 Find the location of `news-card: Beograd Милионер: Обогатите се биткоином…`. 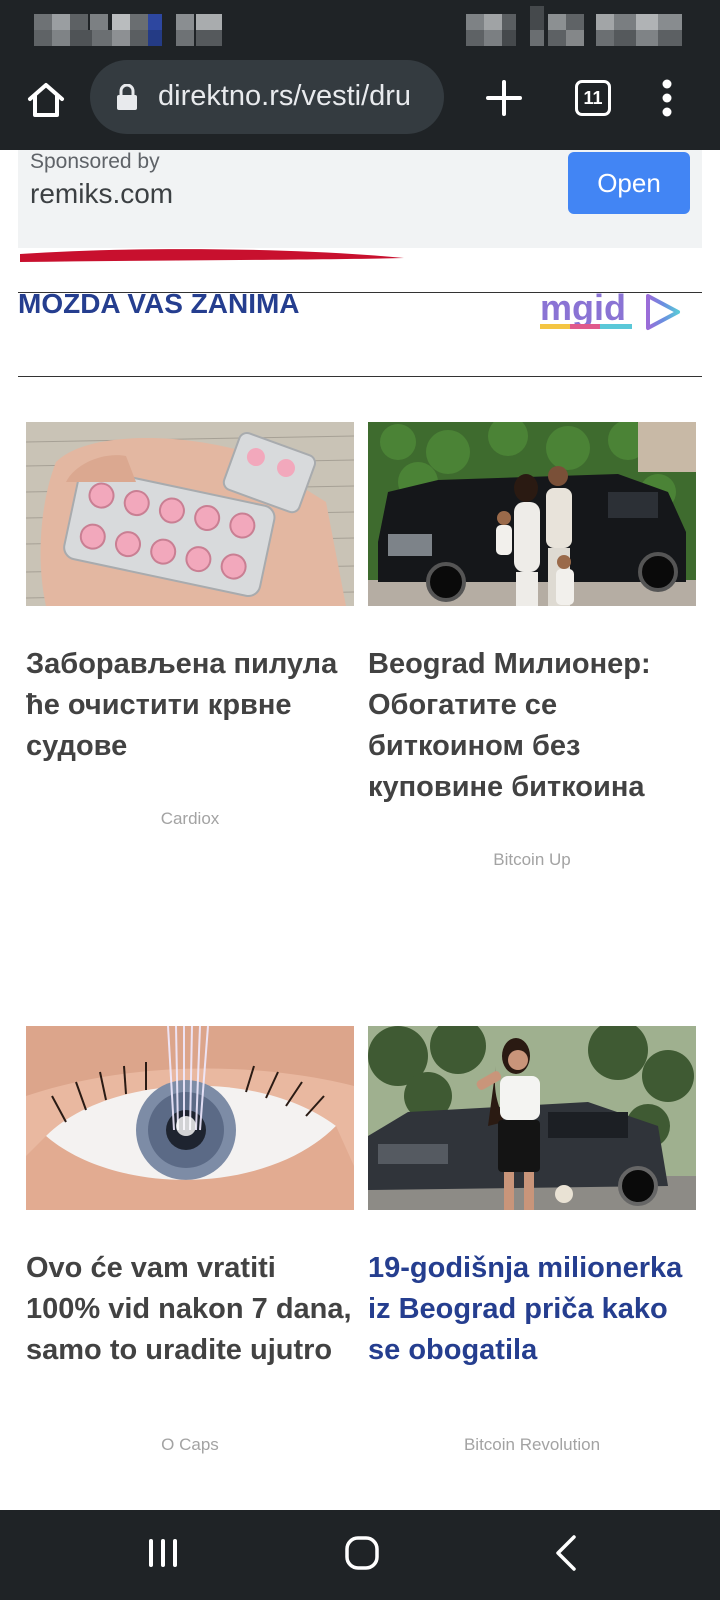

news-card: Beograd Милионер: Обогатите се биткоином… is located at coordinates (532, 646).